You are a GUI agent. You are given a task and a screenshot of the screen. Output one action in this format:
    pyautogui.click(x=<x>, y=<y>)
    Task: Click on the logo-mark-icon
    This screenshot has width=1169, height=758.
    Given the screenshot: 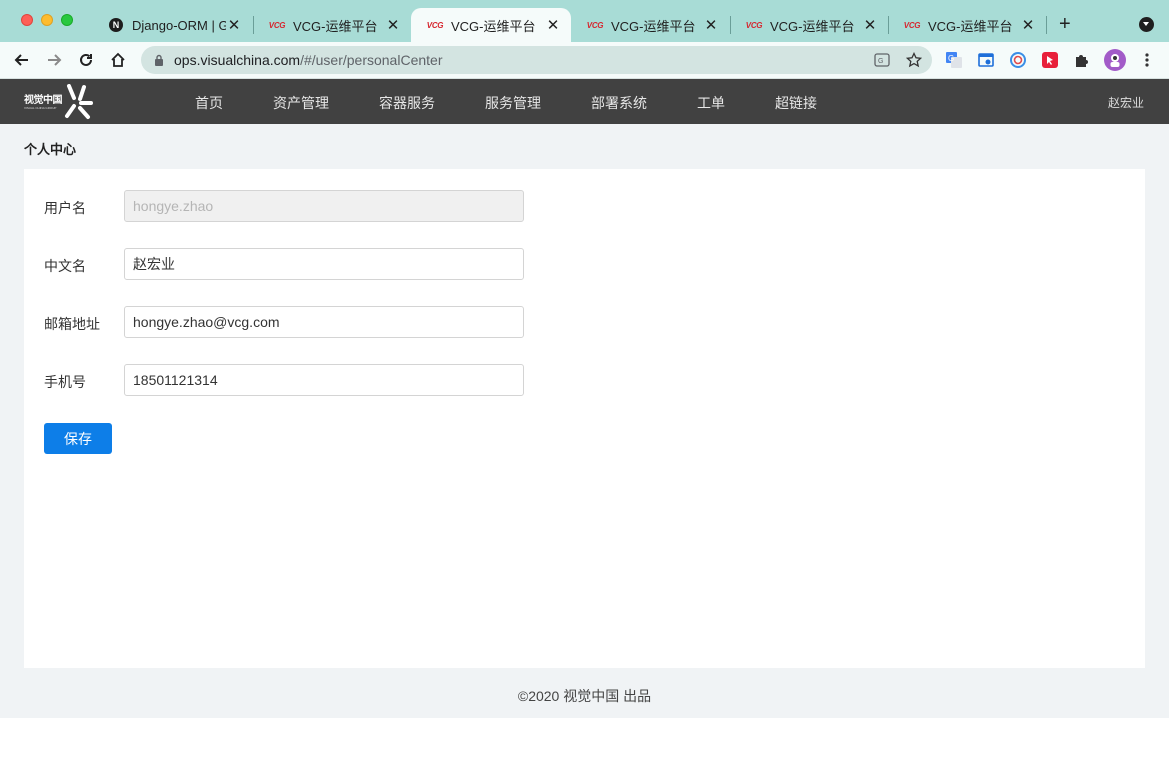 What is the action you would take?
    pyautogui.click(x=79, y=101)
    